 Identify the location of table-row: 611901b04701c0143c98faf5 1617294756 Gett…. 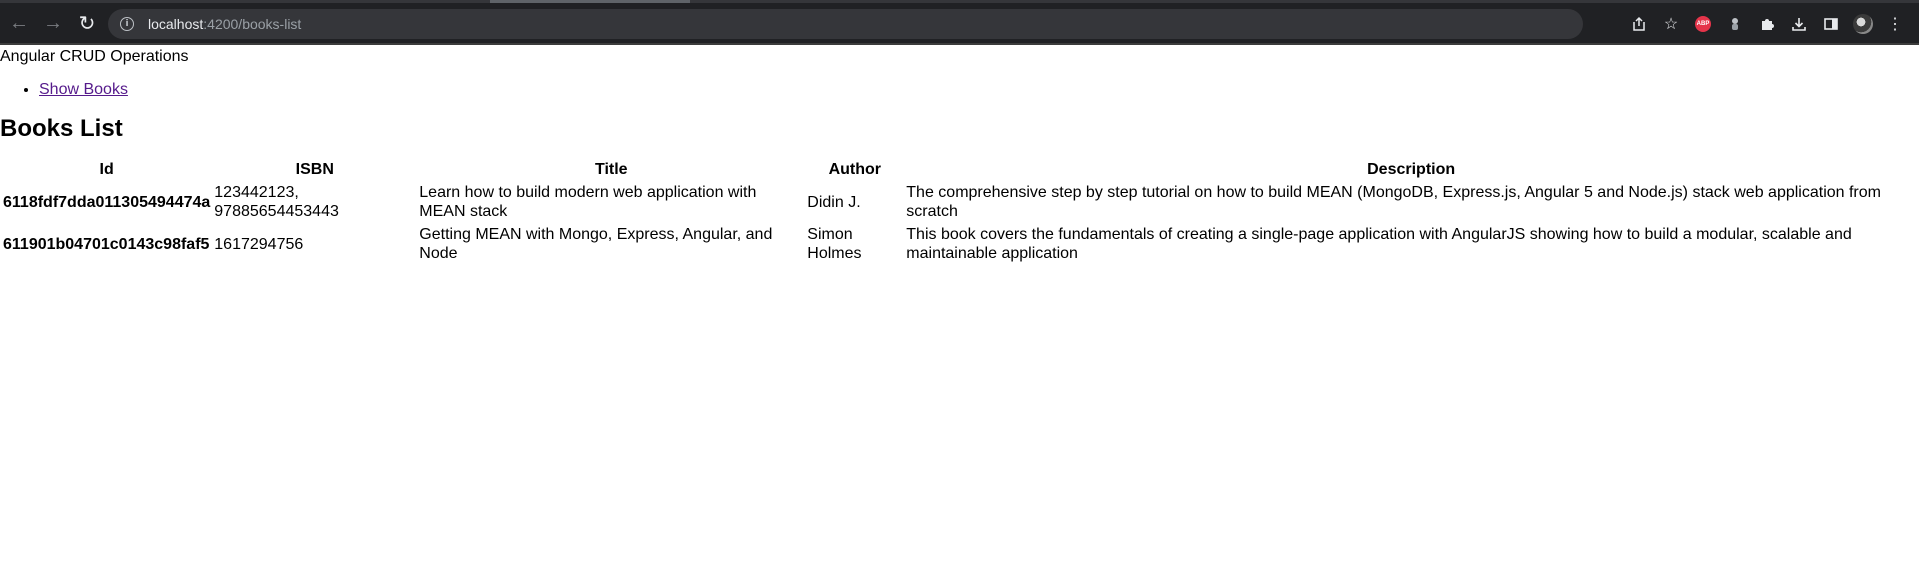
(959, 244).